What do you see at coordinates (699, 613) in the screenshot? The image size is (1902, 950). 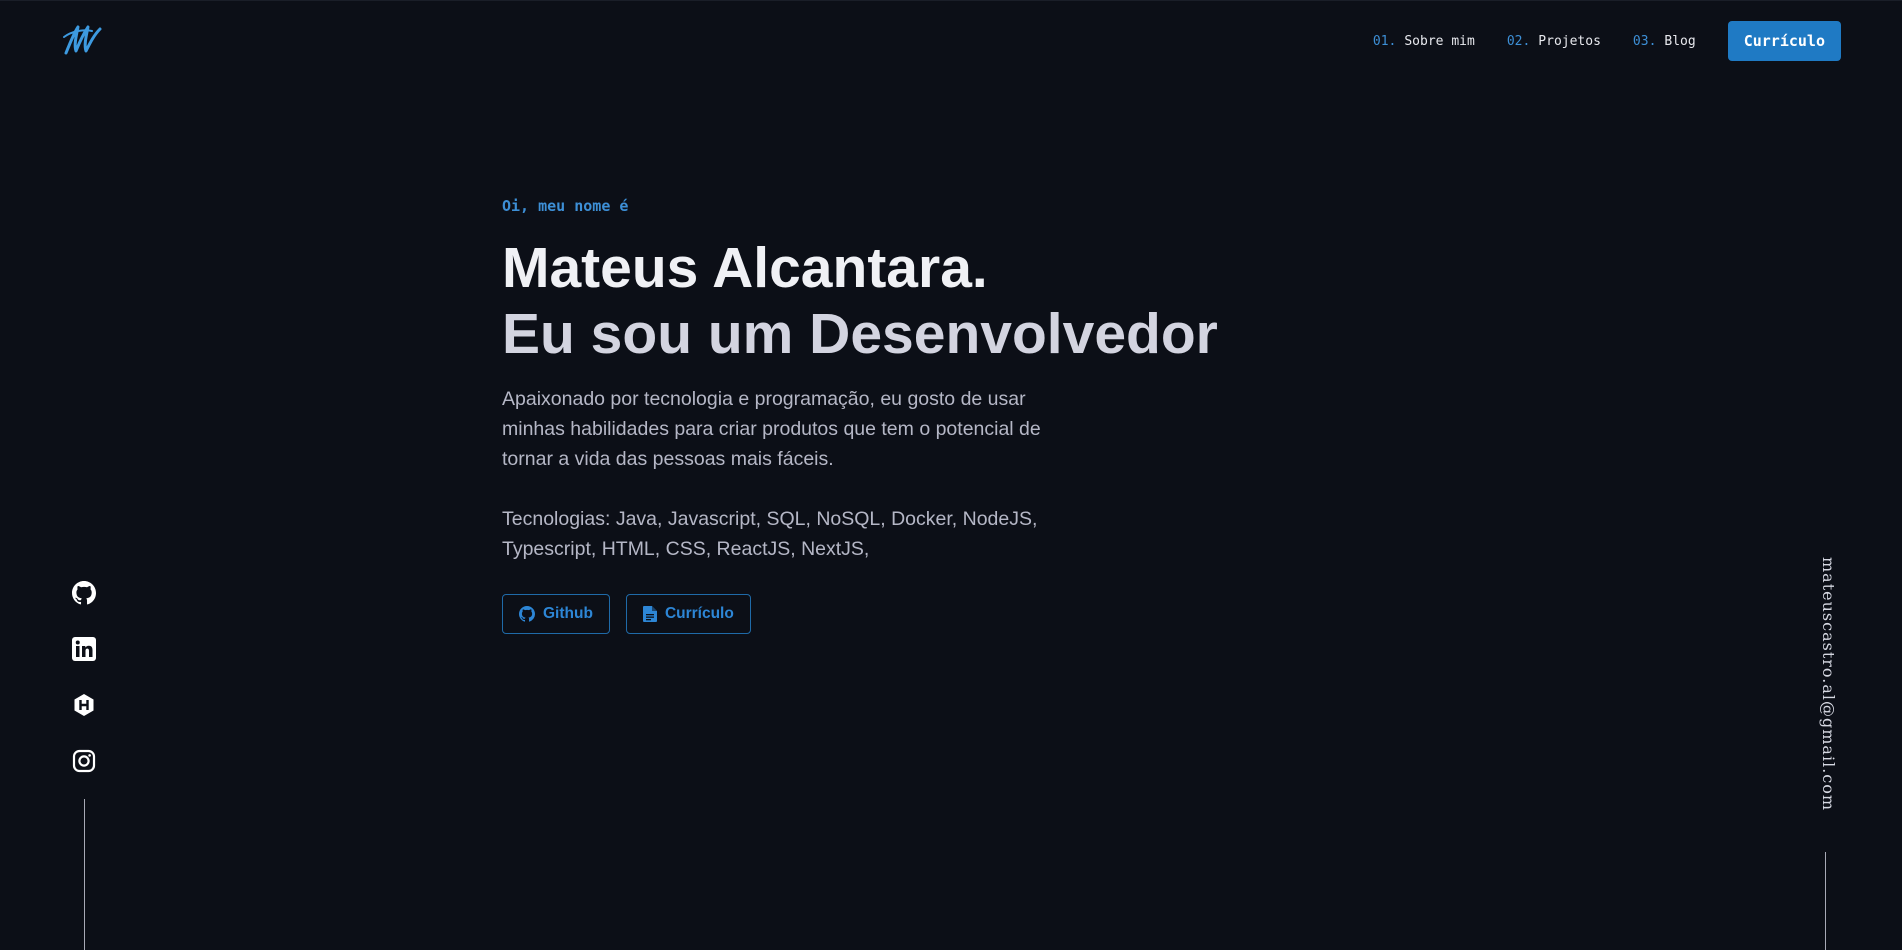 I see `resume-button-label: Currículo` at bounding box center [699, 613].